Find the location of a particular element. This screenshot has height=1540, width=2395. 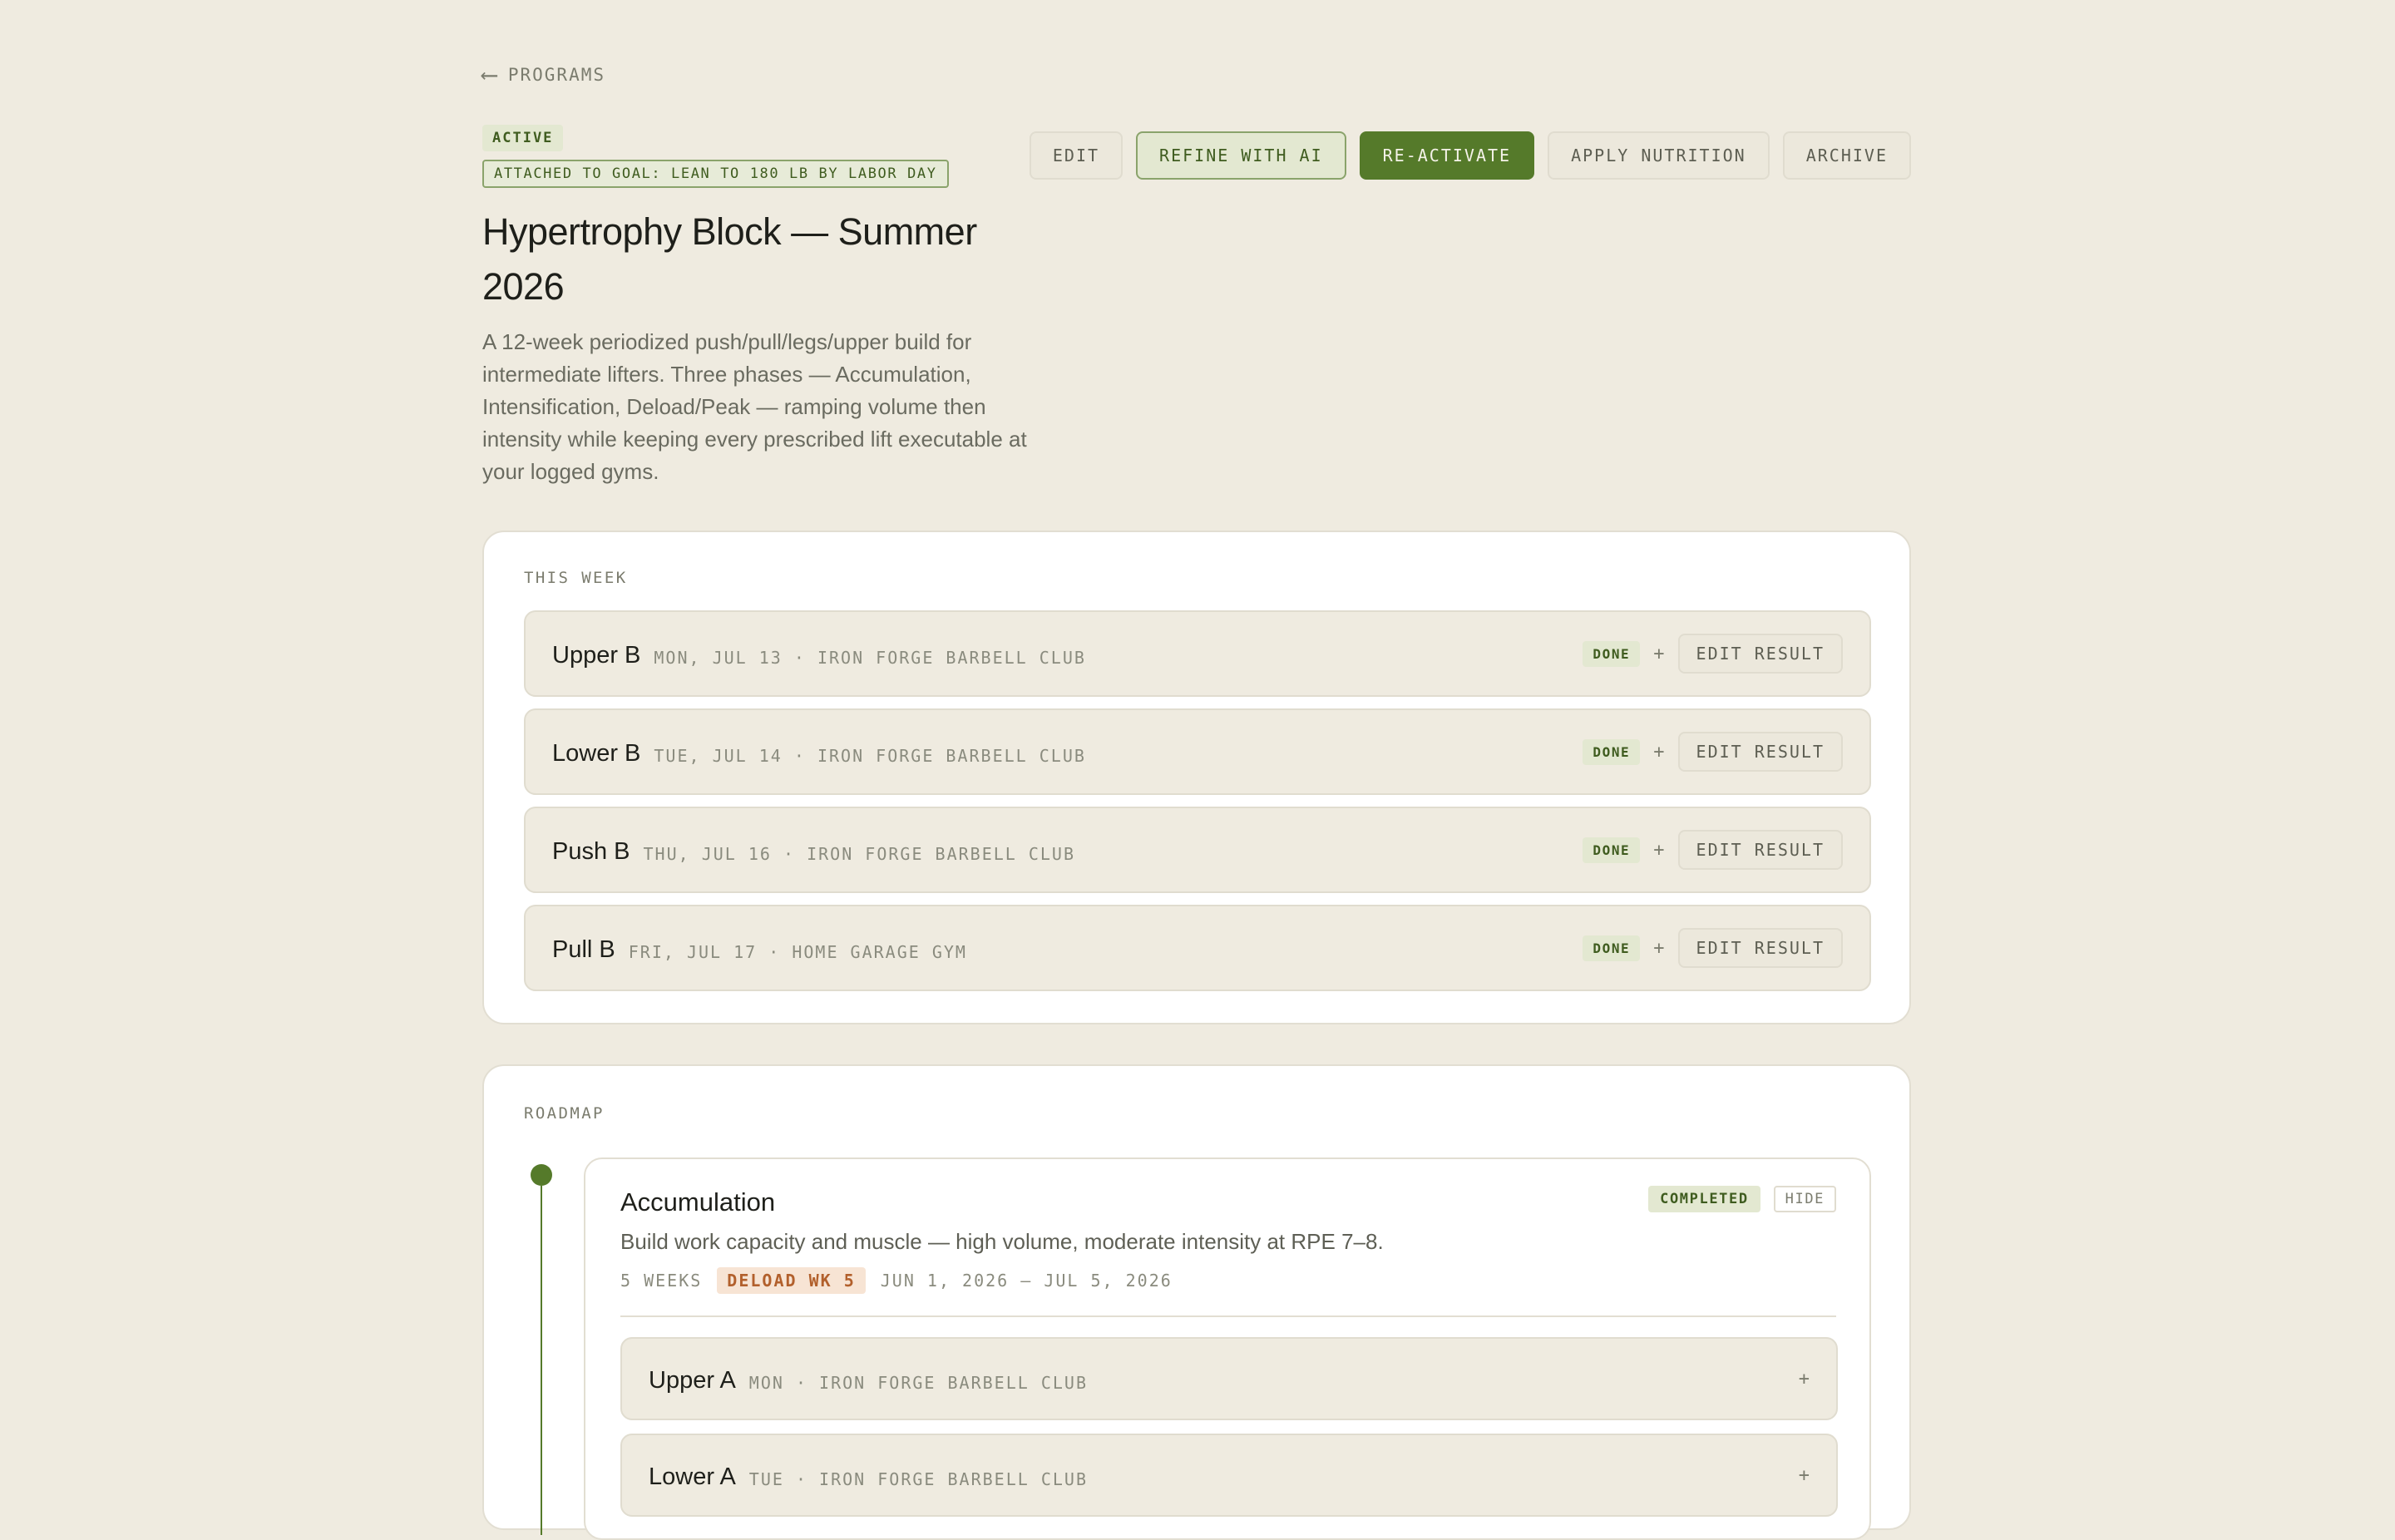

arrow-left-icon: ⟵ is located at coordinates (489, 74).